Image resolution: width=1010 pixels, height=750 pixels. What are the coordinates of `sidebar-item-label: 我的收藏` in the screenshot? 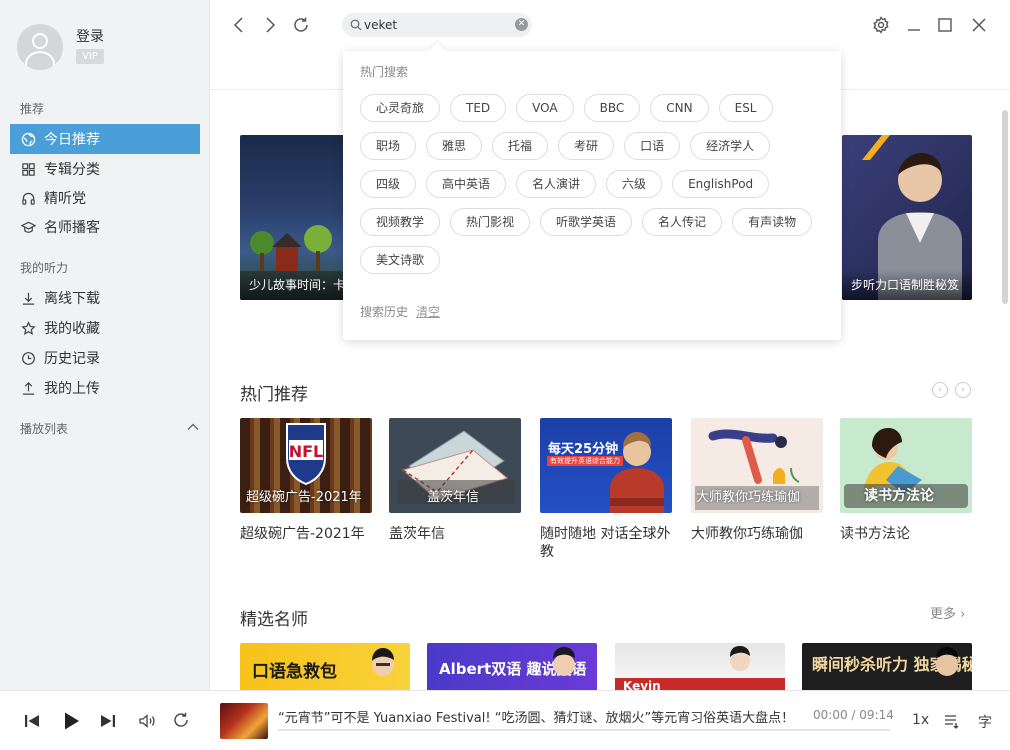 It's located at (72, 329).